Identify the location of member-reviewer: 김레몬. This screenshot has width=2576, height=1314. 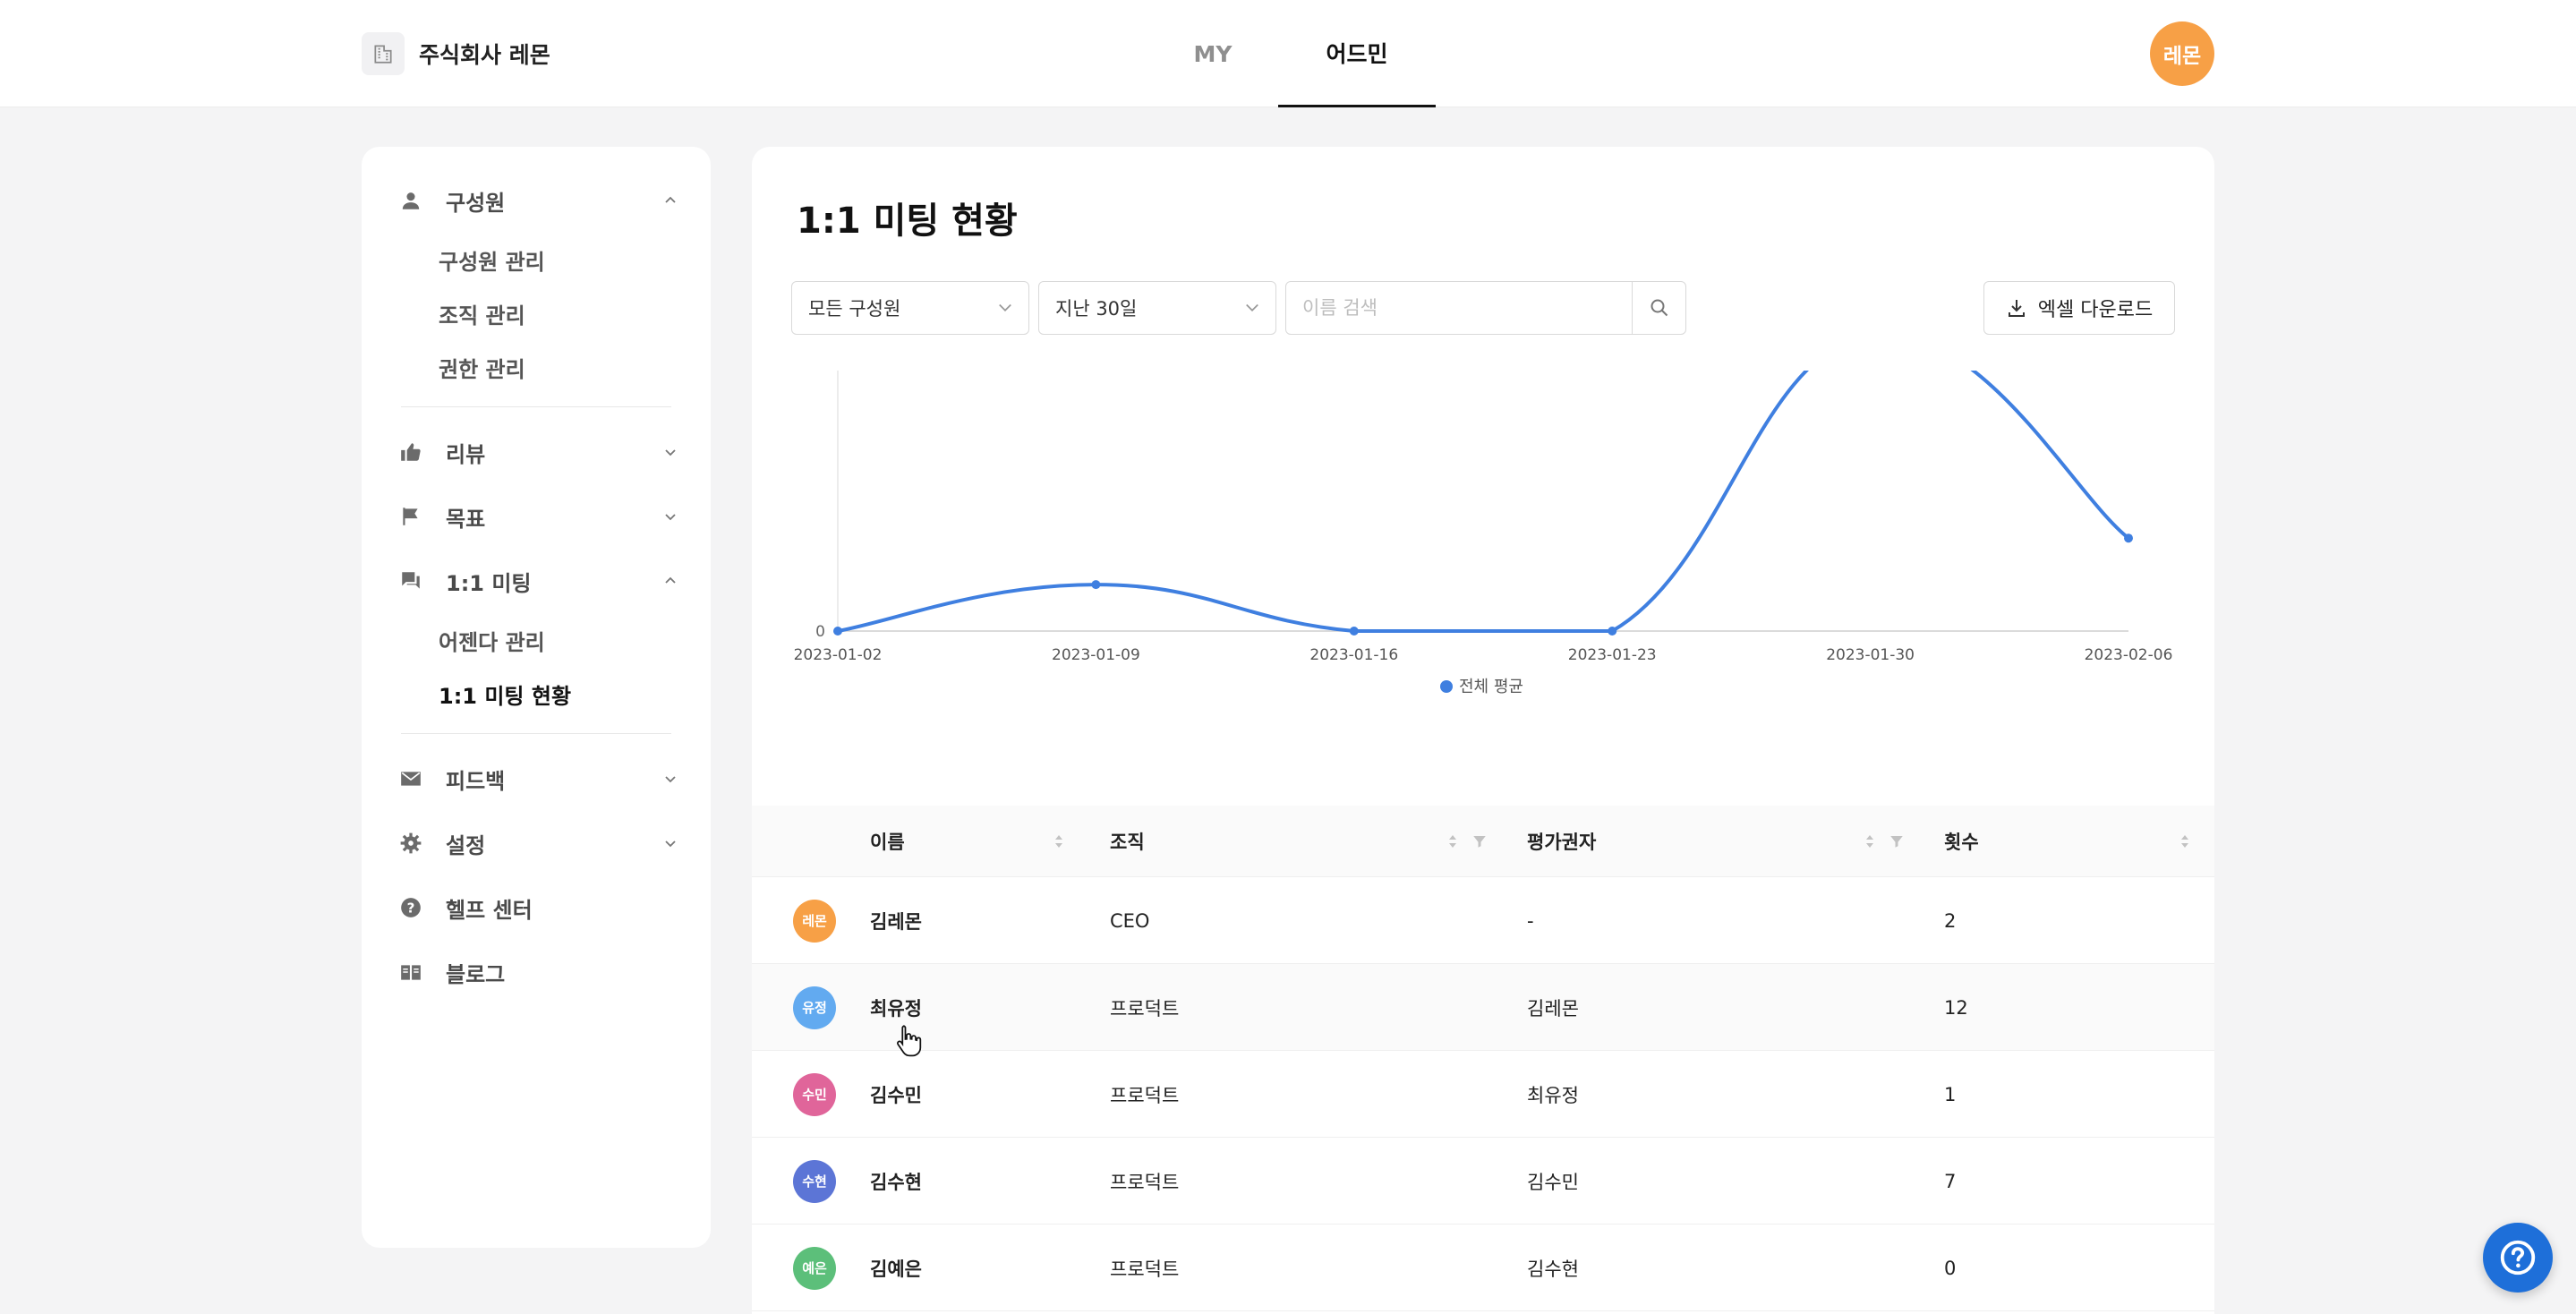
(1553, 1008).